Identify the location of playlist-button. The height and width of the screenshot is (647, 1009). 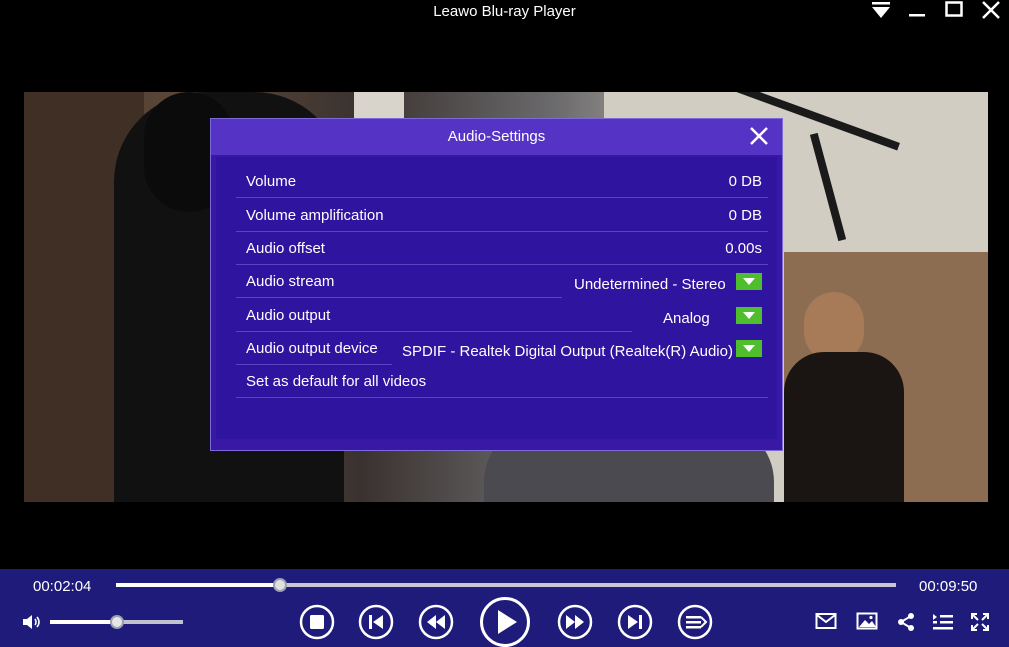
(695, 622).